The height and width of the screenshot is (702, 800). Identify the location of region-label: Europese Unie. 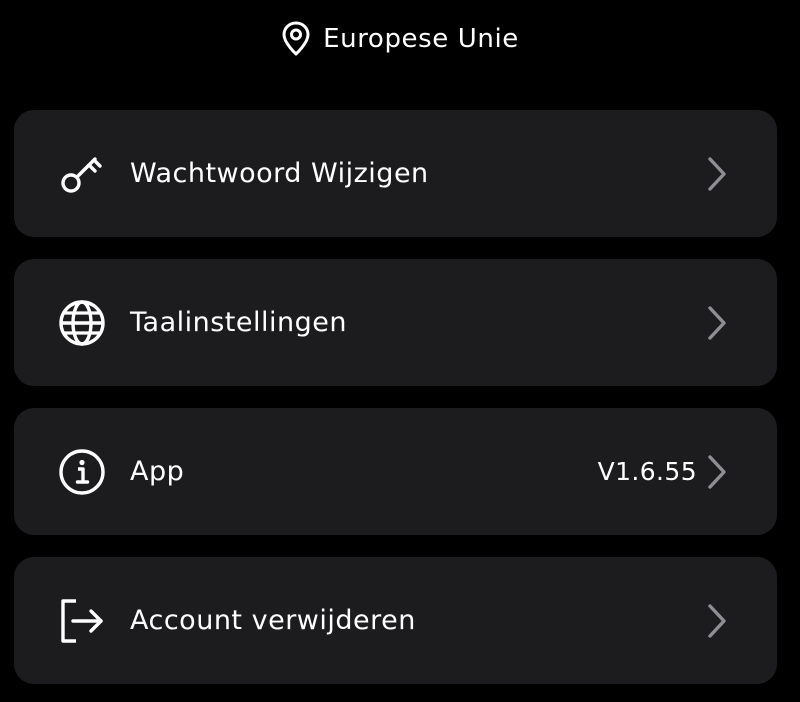
(421, 39).